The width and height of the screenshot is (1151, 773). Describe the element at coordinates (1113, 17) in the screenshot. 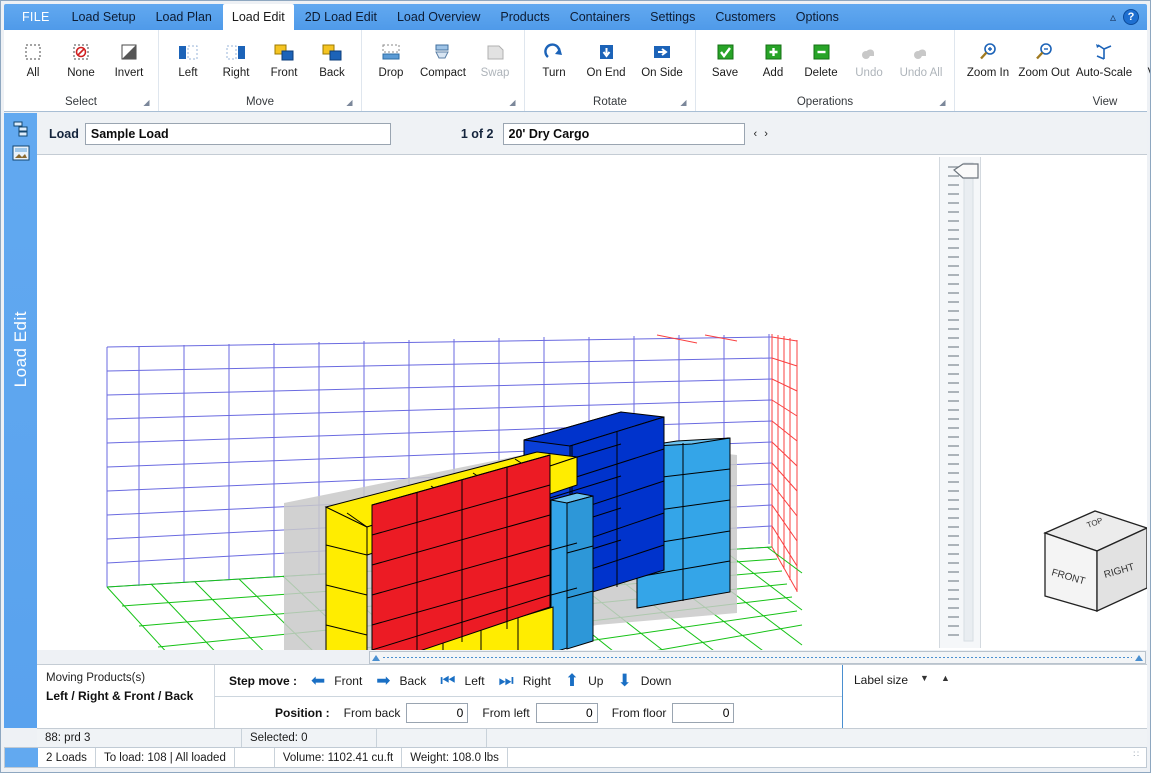

I see `chevron-up-icon: ▵` at that location.